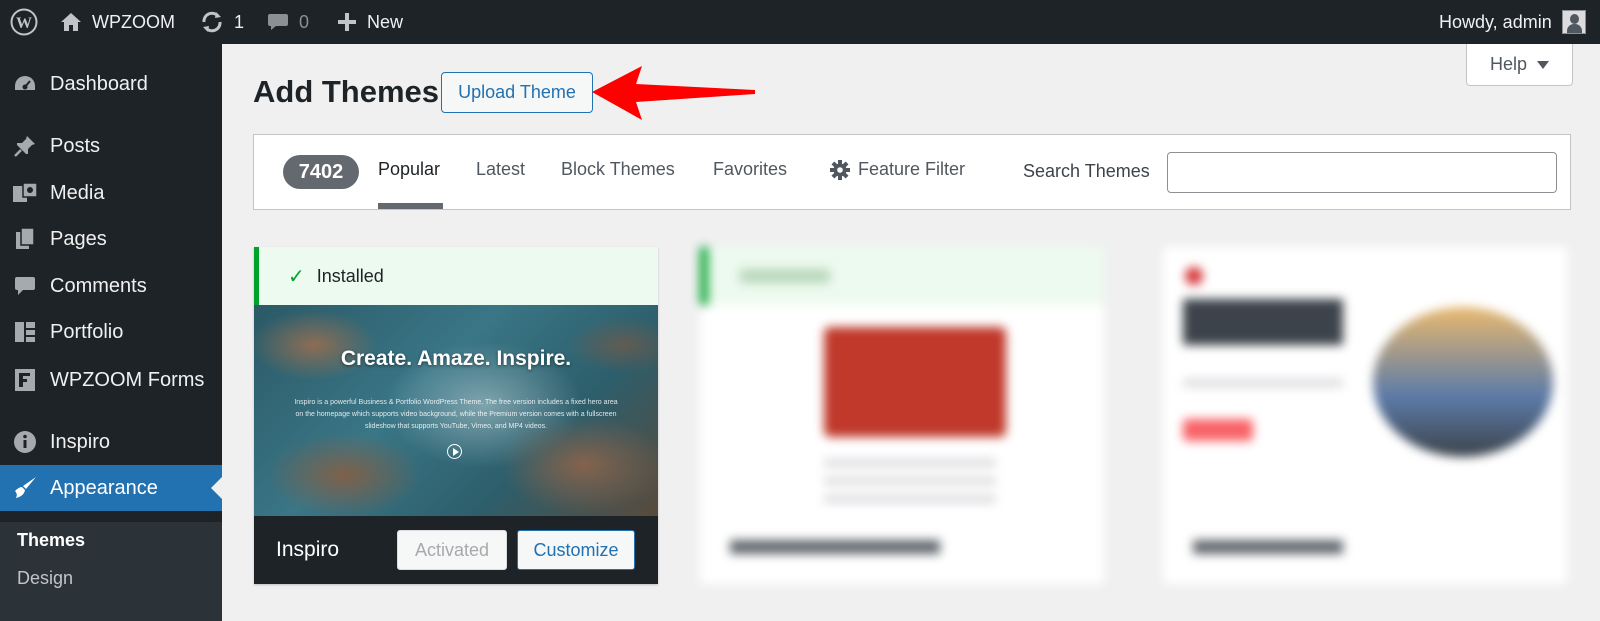 Image resolution: width=1600 pixels, height=621 pixels. What do you see at coordinates (111, 571) in the screenshot?
I see `appearance-submenu: Themes Design` at bounding box center [111, 571].